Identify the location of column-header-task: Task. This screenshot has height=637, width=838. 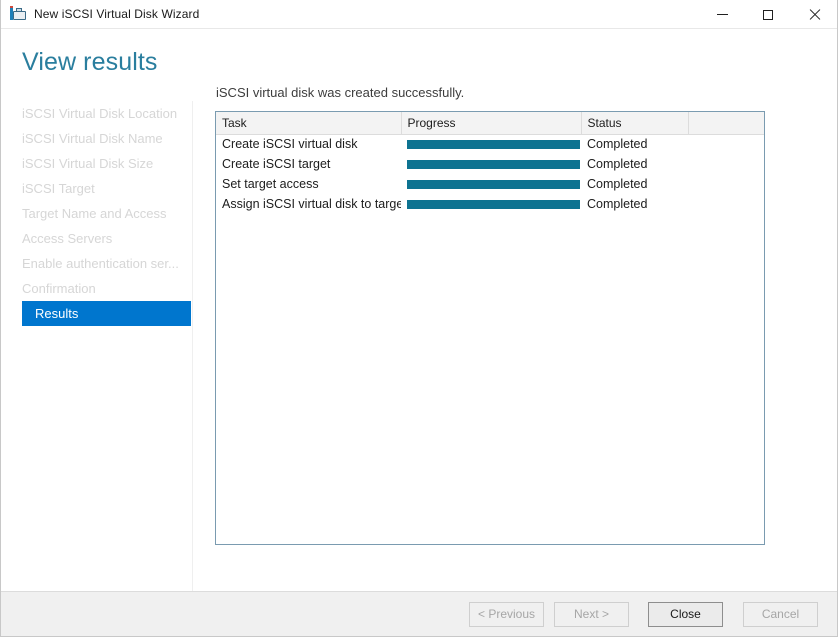
(309, 123).